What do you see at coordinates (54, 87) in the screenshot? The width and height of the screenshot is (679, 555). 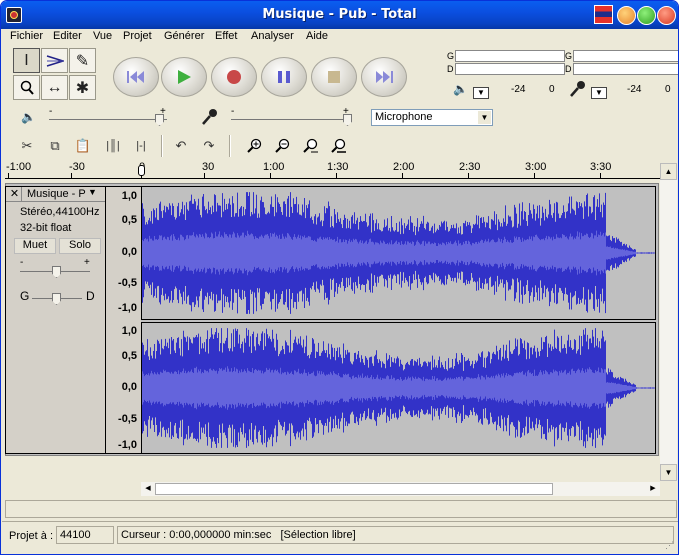 I see `timeshift-tool-icon: ↔` at bounding box center [54, 87].